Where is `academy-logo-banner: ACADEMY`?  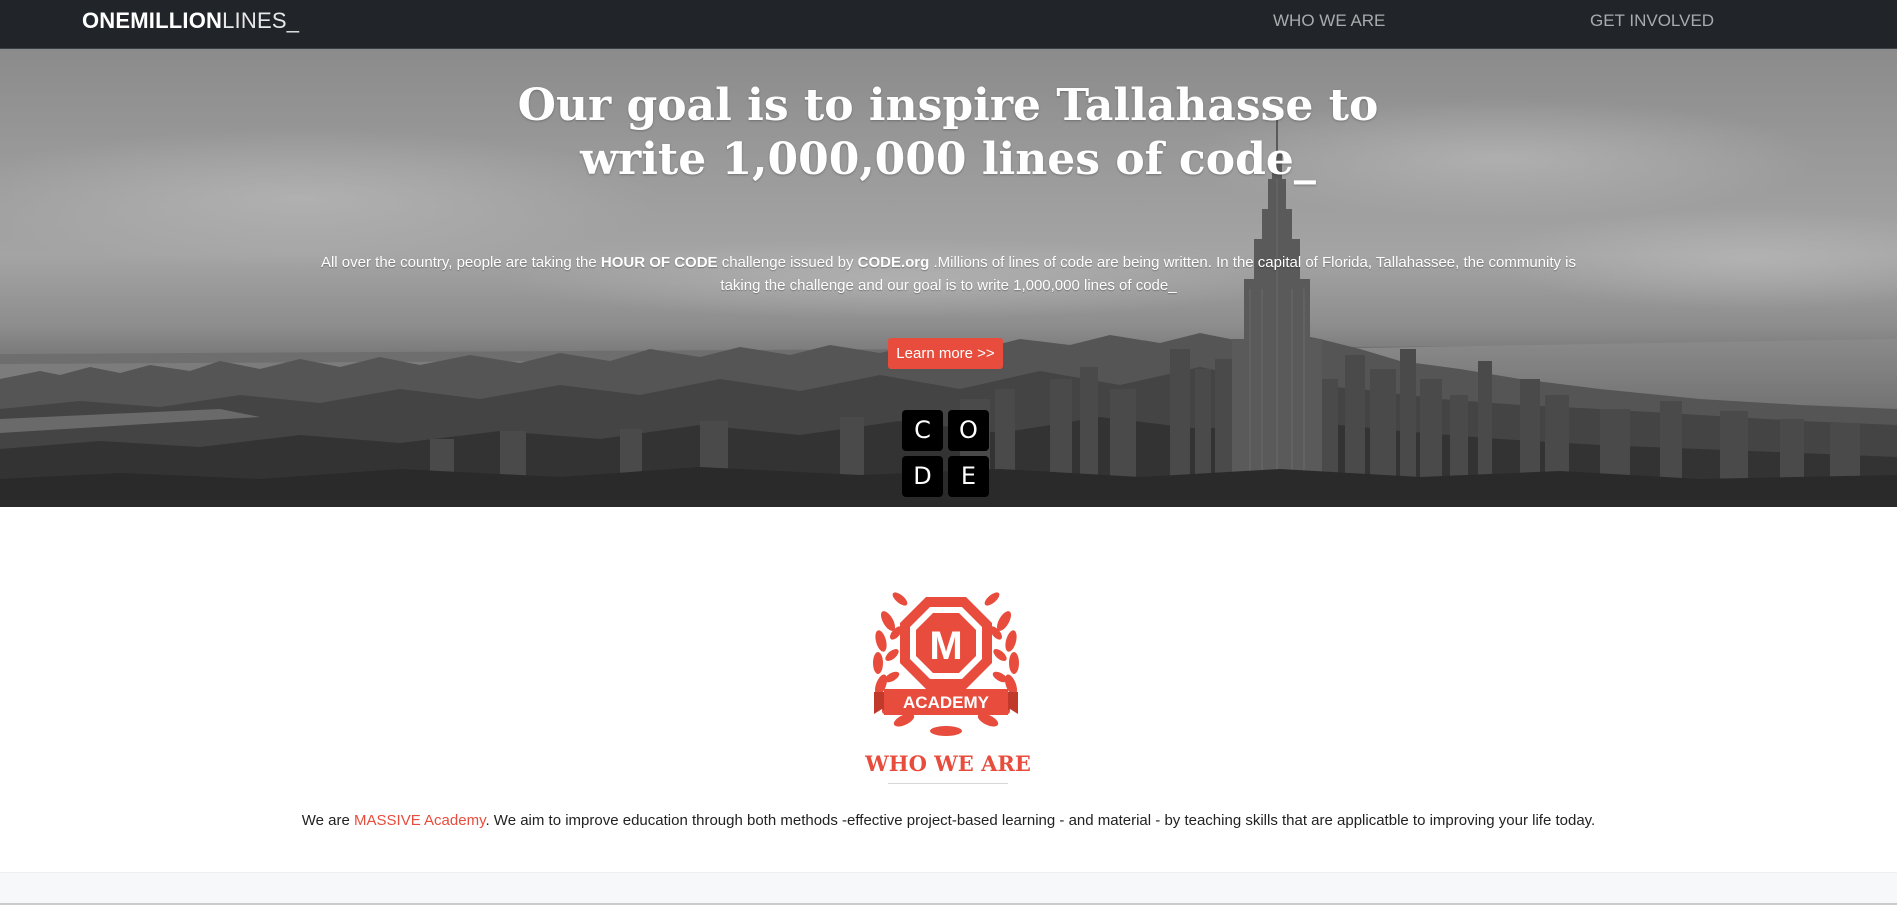 academy-logo-banner: ACADEMY is located at coordinates (946, 702).